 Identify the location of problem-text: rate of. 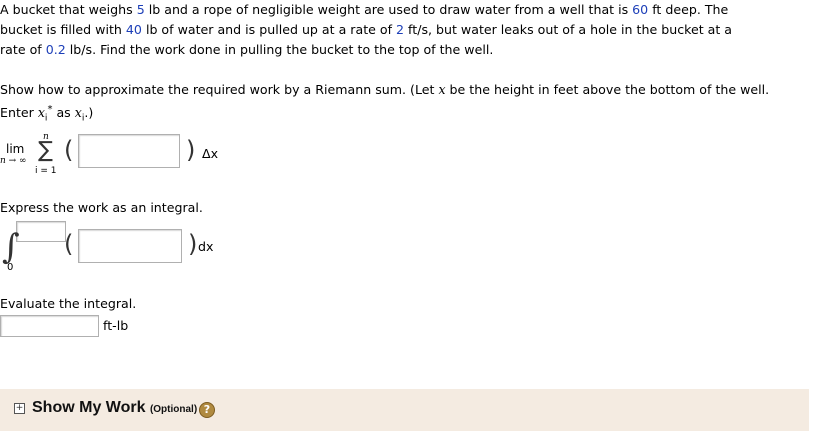
(23, 49).